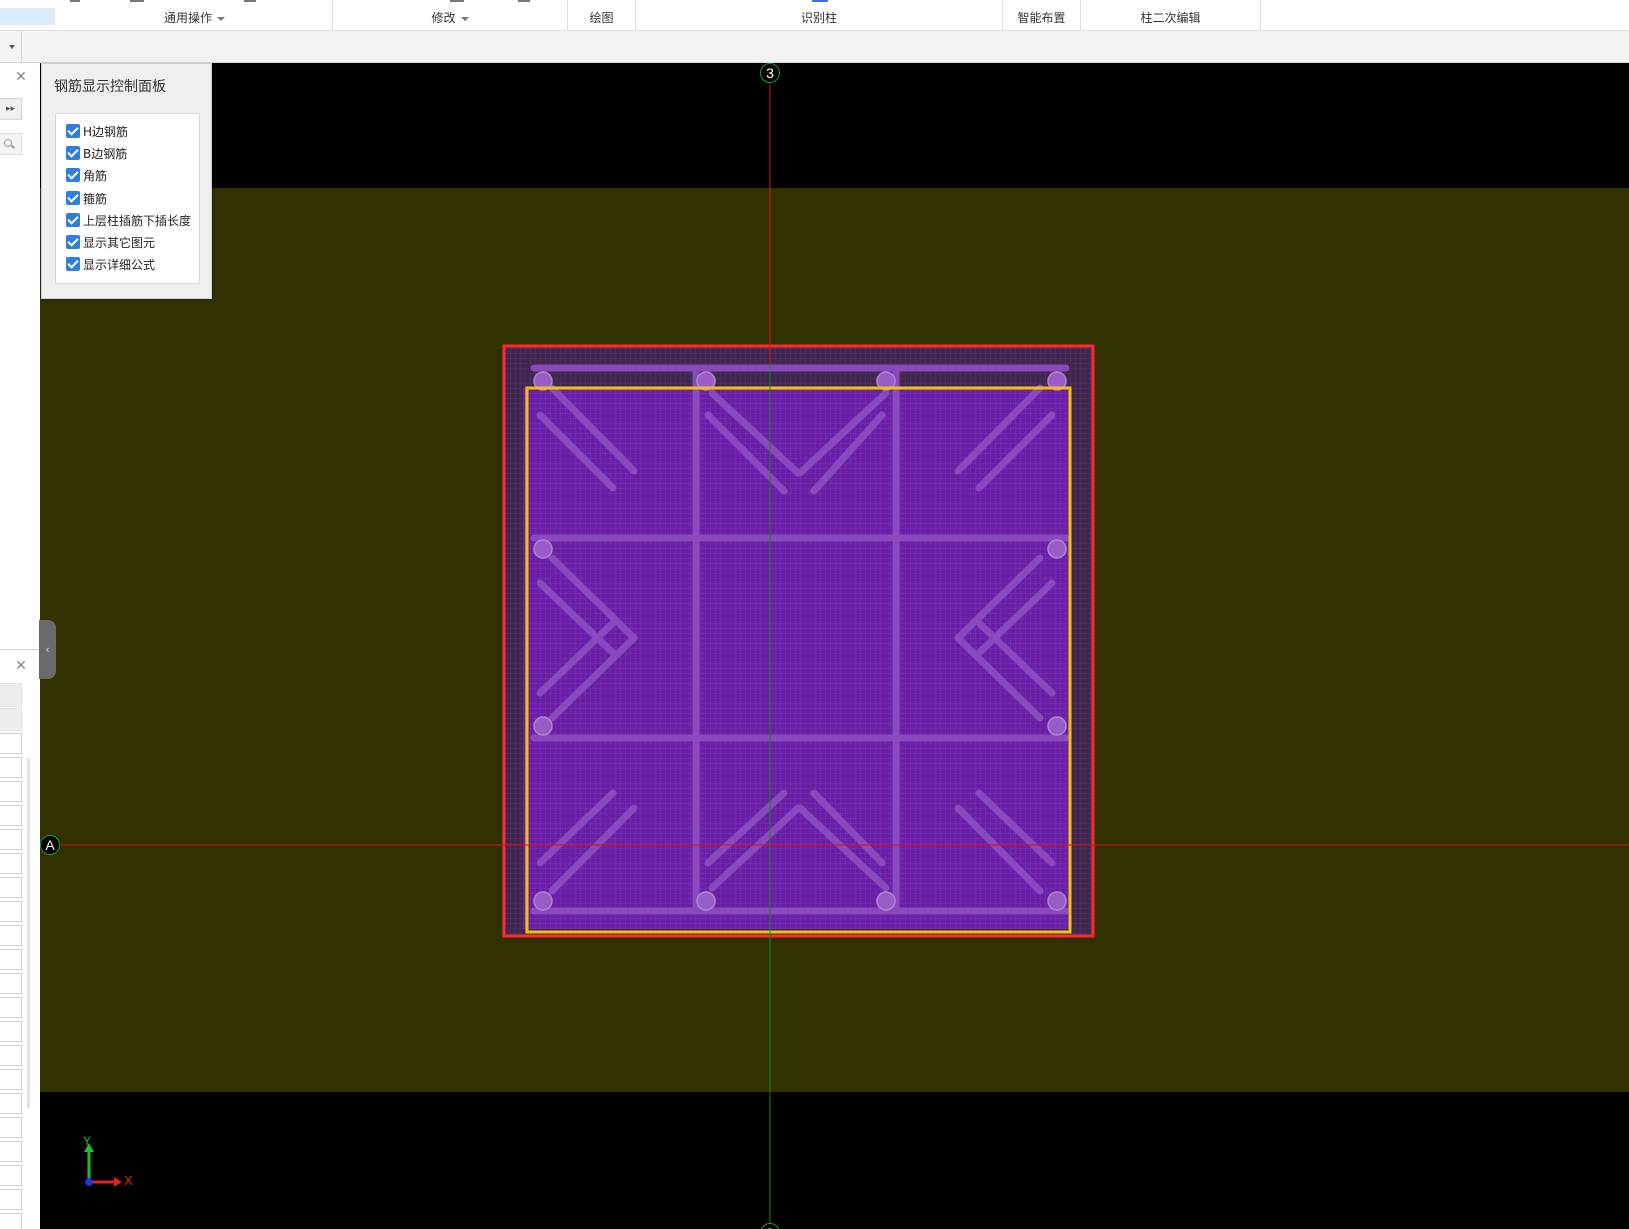 The width and height of the screenshot is (1629, 1229). I want to click on axis-label-left: A, so click(50, 845).